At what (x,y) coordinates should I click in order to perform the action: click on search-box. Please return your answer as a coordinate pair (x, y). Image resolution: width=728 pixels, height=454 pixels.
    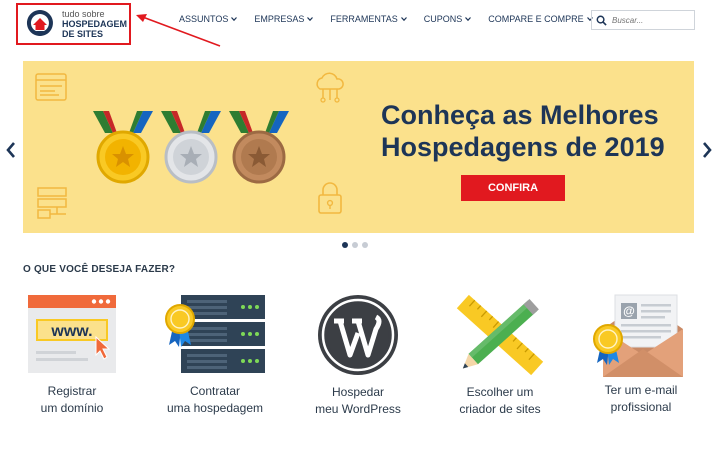
    Looking at the image, I should click on (643, 20).